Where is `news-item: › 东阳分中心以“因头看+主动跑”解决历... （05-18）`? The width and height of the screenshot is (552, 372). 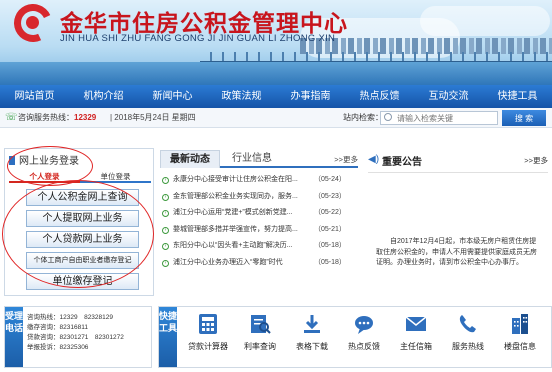
news-item: › 东阳分中心以“因头看+主动跑”解决历... （05-18） is located at coordinates (259, 246).